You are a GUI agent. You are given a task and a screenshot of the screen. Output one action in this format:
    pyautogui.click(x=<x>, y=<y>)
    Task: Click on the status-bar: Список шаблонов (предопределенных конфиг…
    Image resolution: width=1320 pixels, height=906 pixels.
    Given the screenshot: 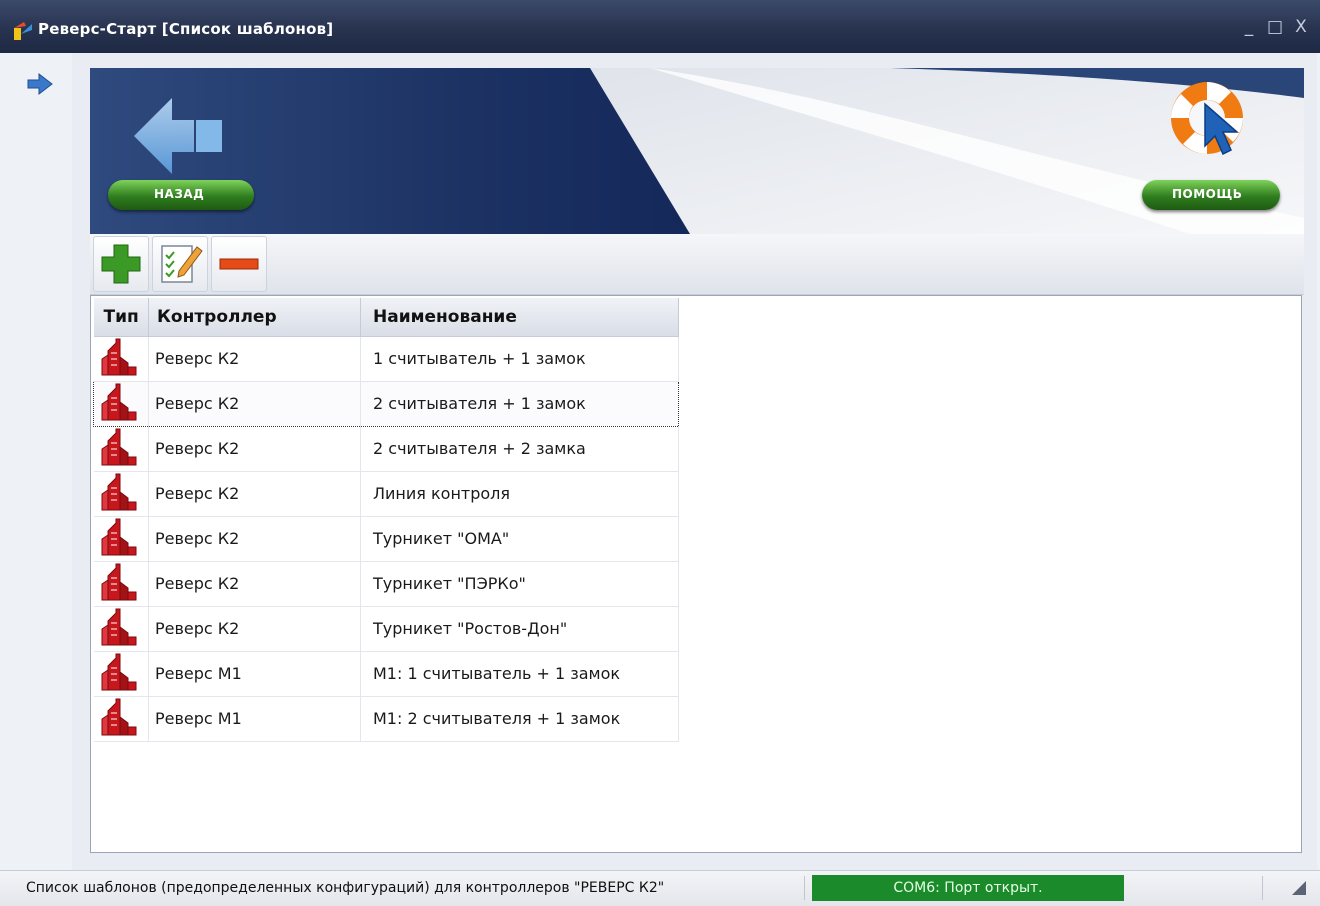 What is the action you would take?
    pyautogui.click(x=660, y=888)
    